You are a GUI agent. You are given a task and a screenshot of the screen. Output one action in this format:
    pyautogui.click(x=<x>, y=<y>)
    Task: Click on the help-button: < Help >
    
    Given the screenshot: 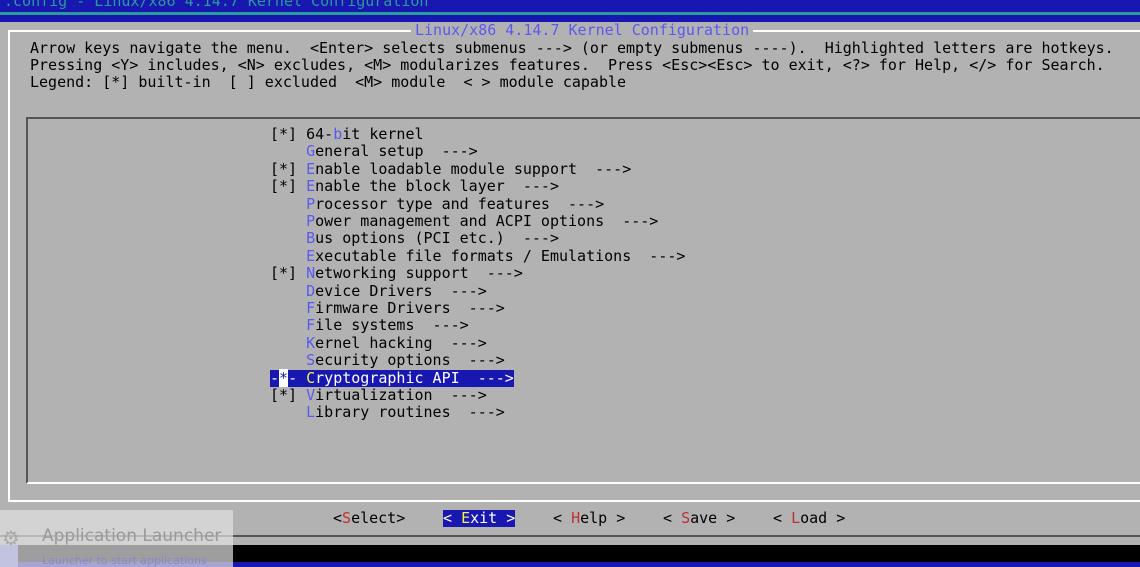 What is the action you would take?
    pyautogui.click(x=589, y=518)
    